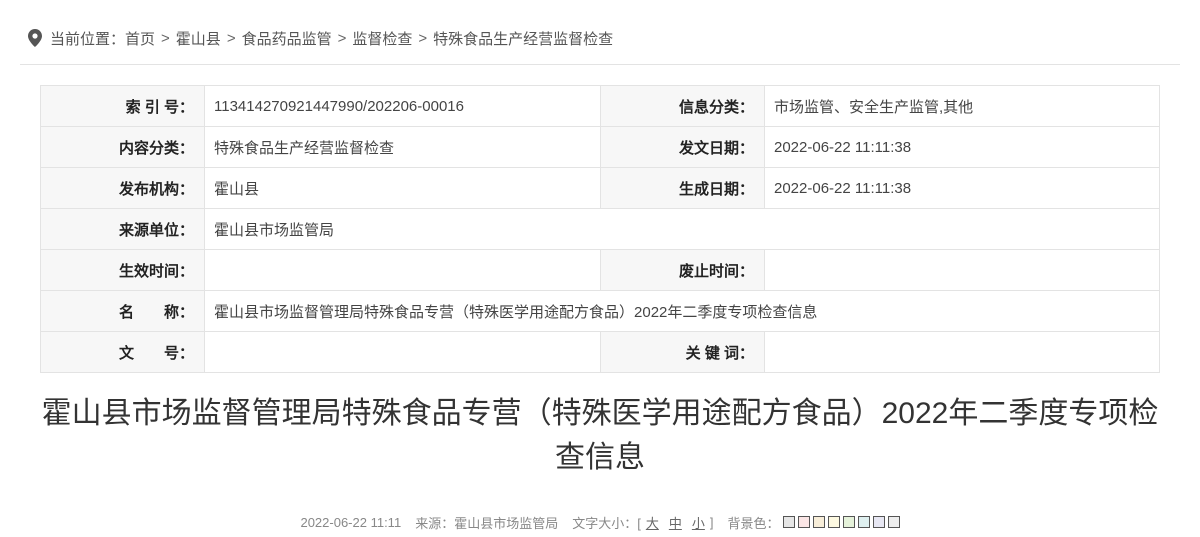  I want to click on location-pin-icon, so click(35, 38).